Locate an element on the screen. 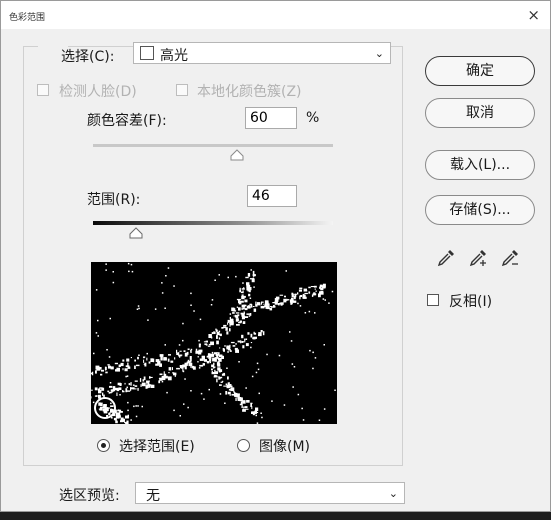 This screenshot has height=520, width=551. eyedropper-plus-icon is located at coordinates (478, 258).